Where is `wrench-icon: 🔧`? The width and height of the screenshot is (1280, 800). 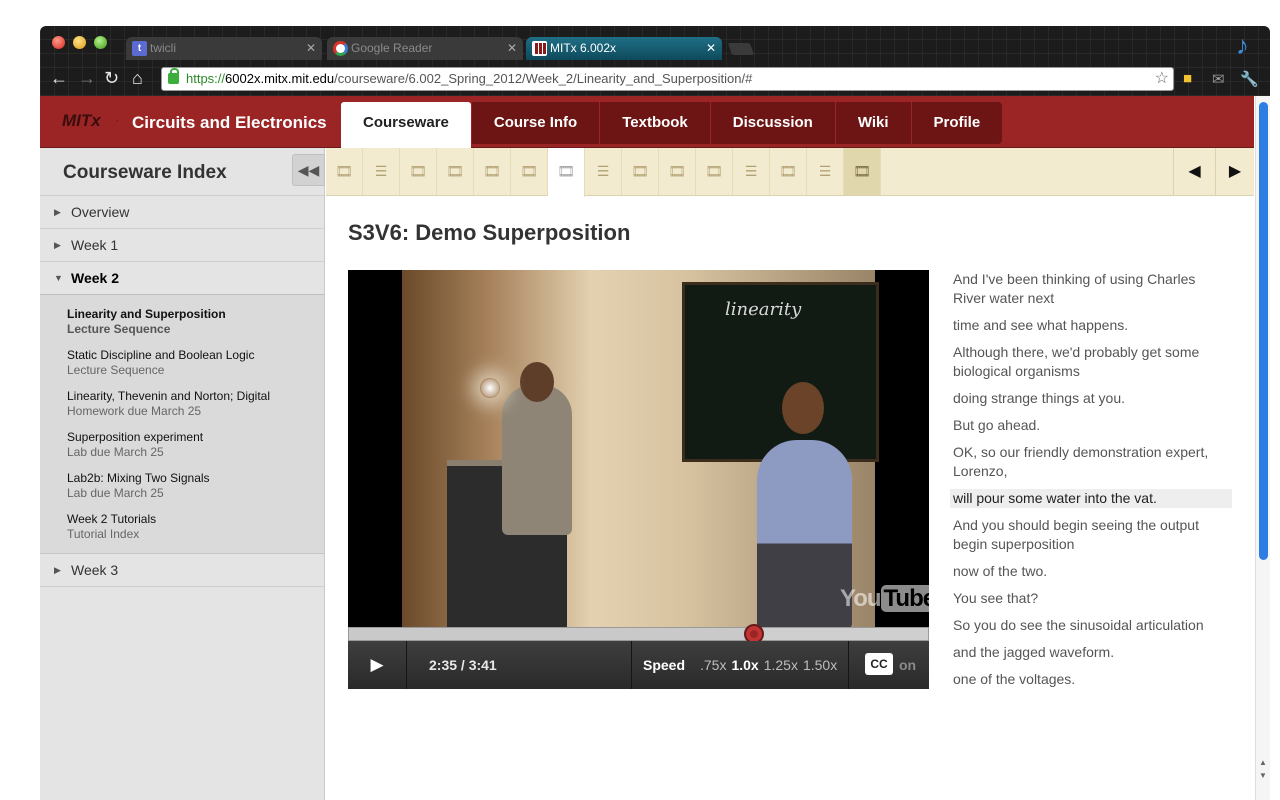
wrench-icon: 🔧 is located at coordinates (1249, 79).